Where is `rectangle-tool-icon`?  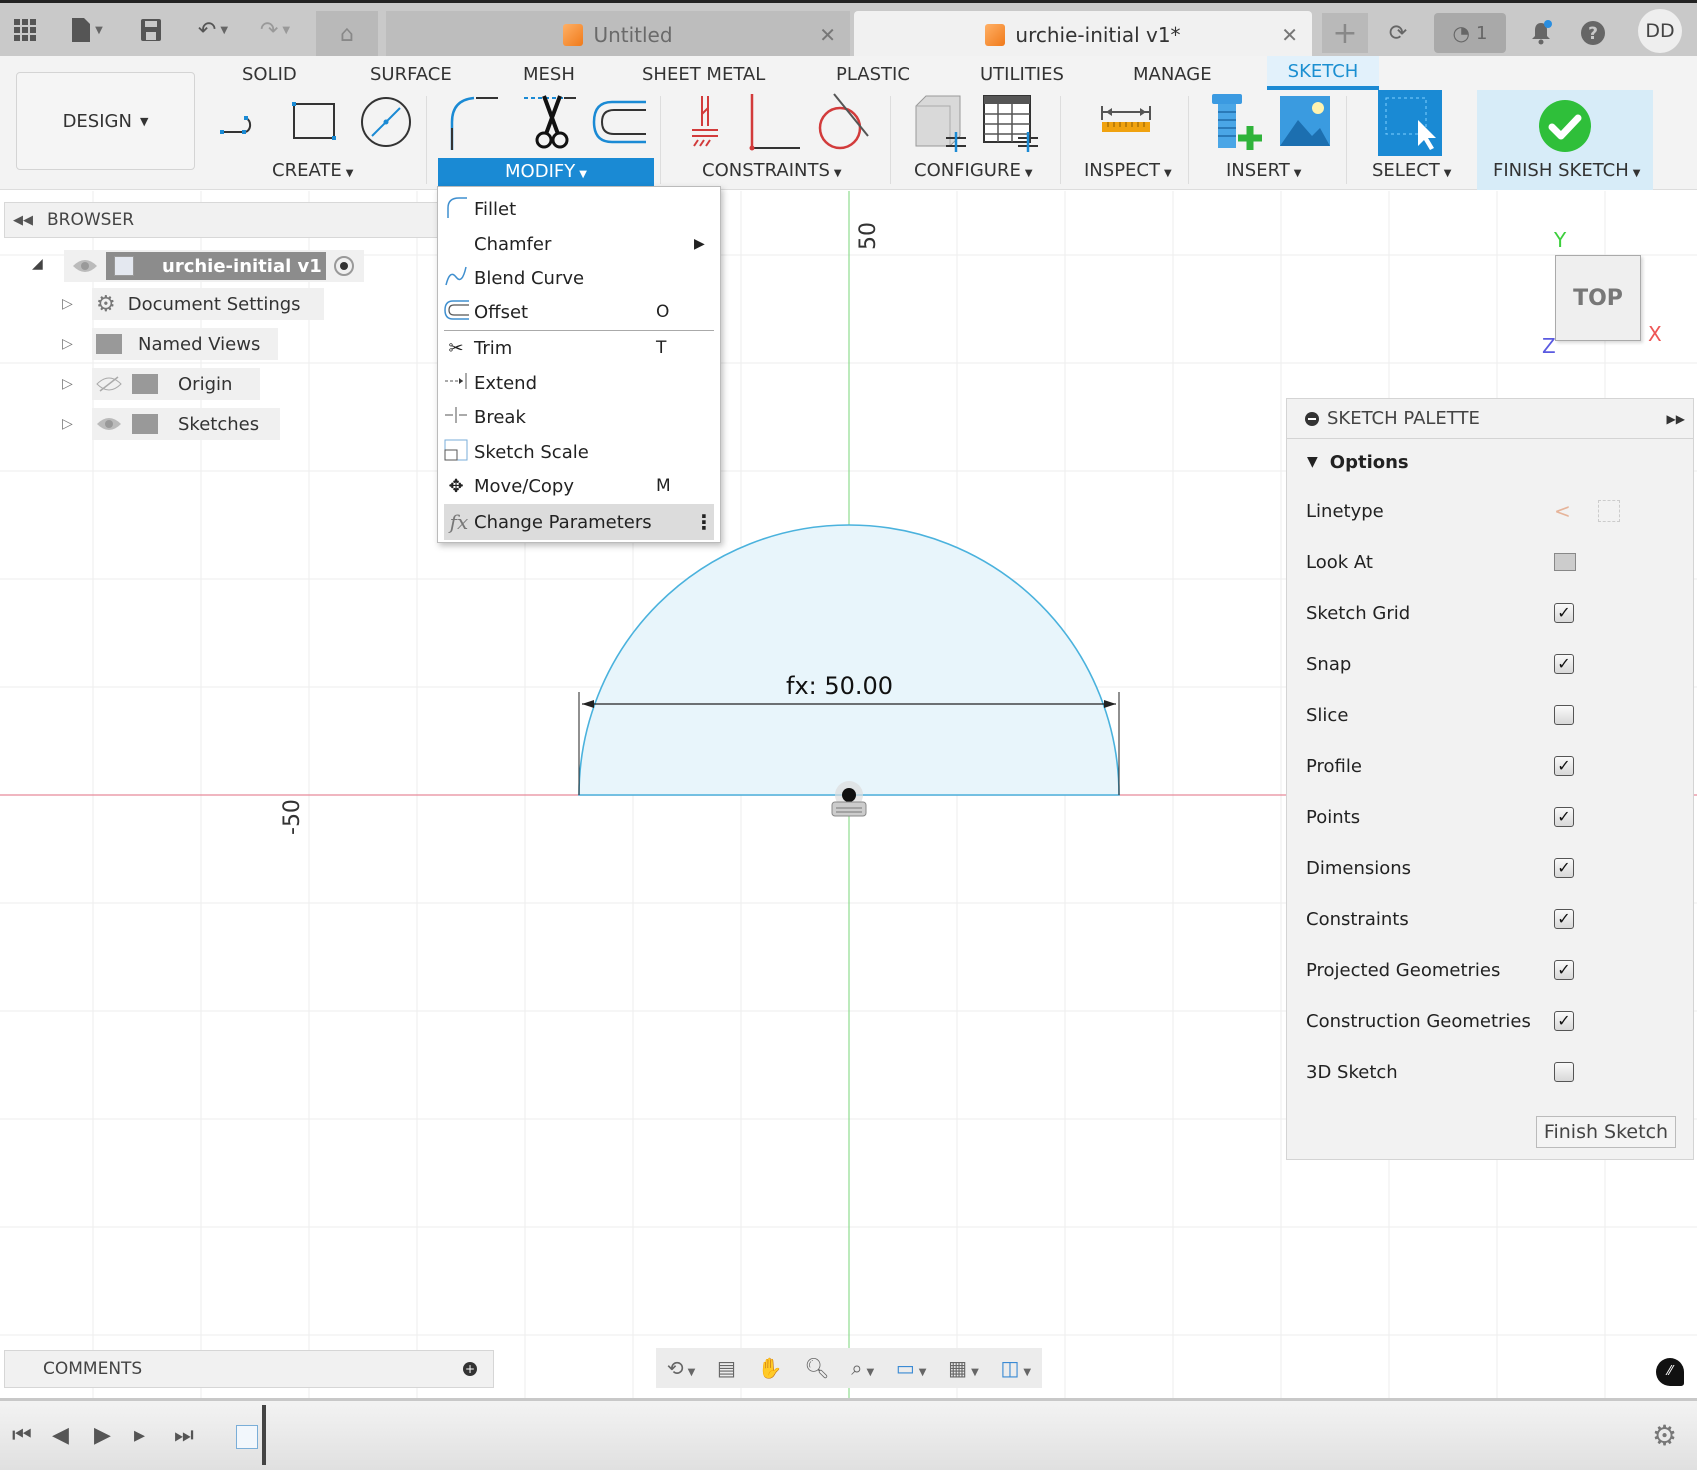
rectangle-tool-icon is located at coordinates (316, 122).